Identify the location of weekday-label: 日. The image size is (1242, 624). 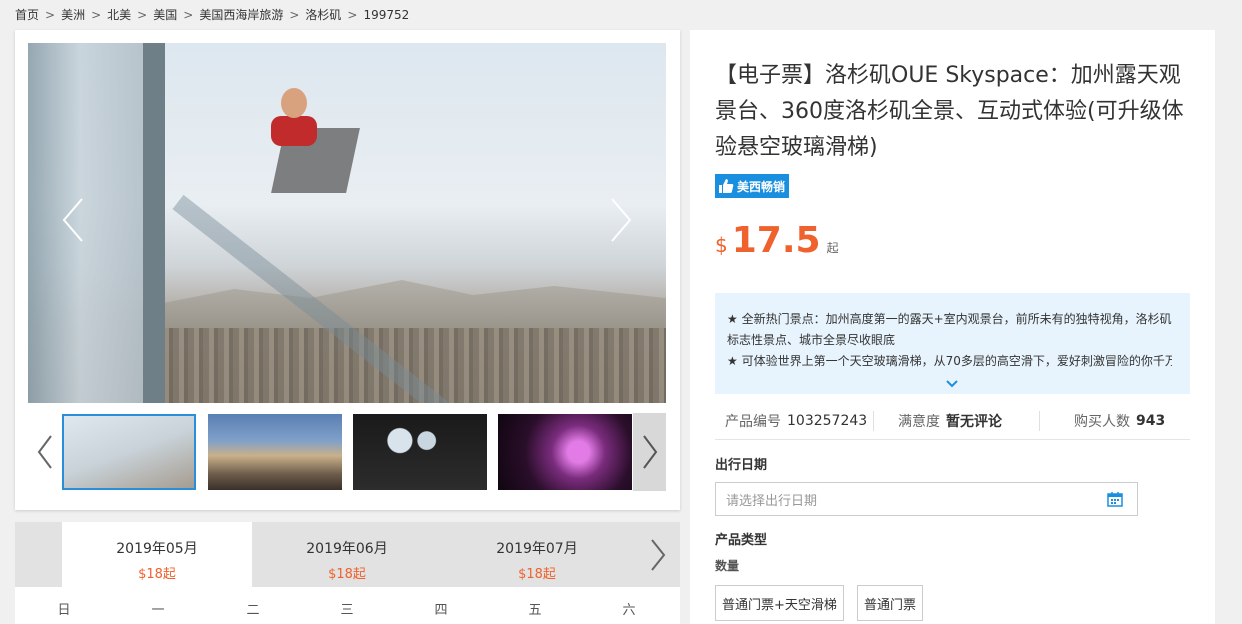
(64, 610).